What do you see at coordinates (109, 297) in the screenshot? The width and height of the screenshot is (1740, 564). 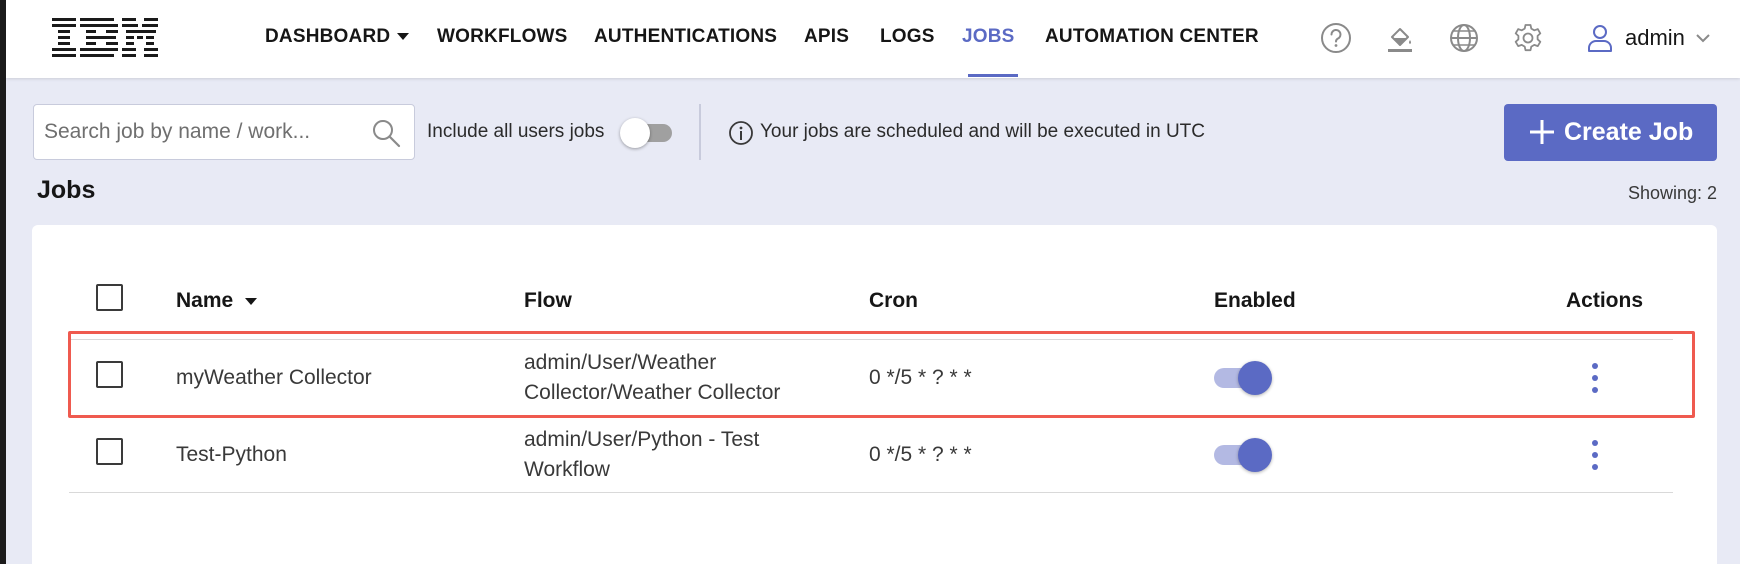 I see `select-all-checkbox` at bounding box center [109, 297].